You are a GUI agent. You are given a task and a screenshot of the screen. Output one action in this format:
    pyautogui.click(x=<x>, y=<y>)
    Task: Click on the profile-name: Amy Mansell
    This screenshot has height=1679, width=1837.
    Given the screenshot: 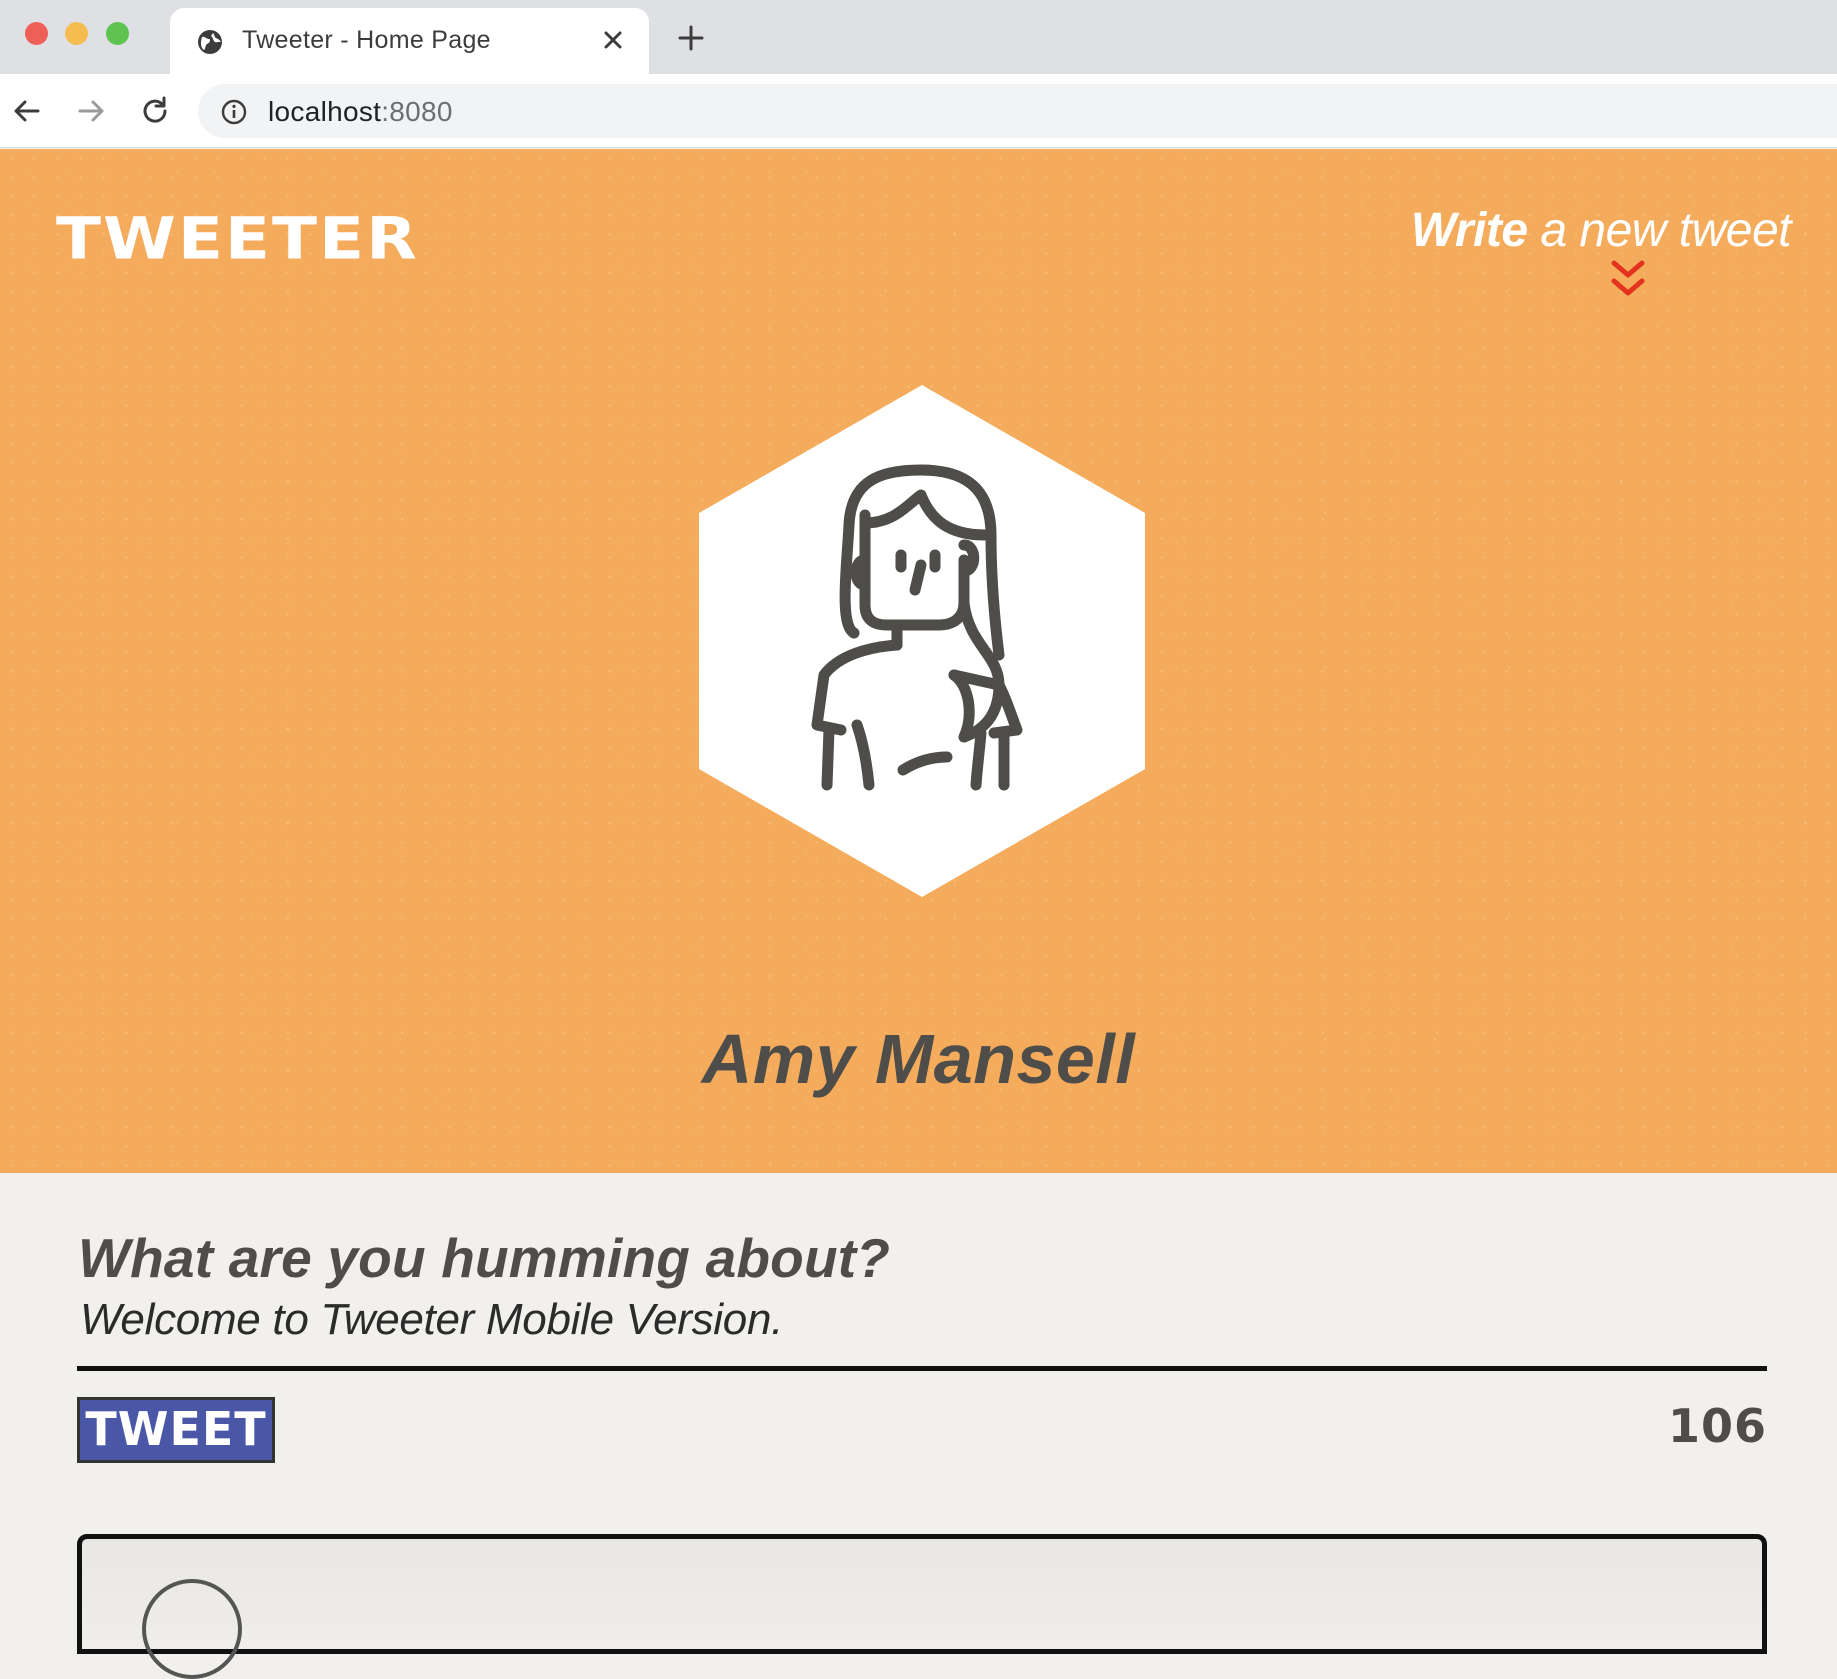 What is the action you would take?
    pyautogui.click(x=918, y=1059)
    